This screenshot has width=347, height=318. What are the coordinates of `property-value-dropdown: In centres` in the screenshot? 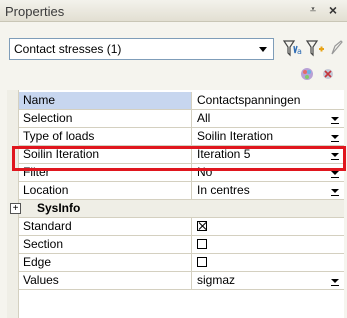 It's located at (268, 190).